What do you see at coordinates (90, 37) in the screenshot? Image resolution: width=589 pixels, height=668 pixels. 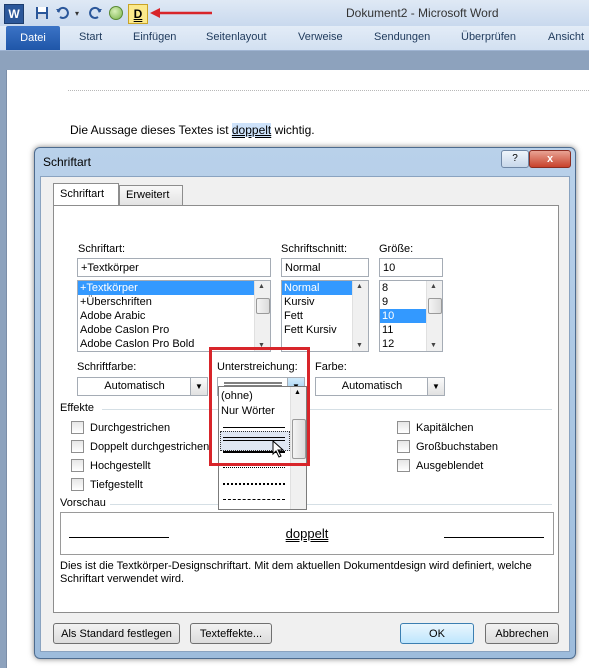 I see `tab-start: Start` at bounding box center [90, 37].